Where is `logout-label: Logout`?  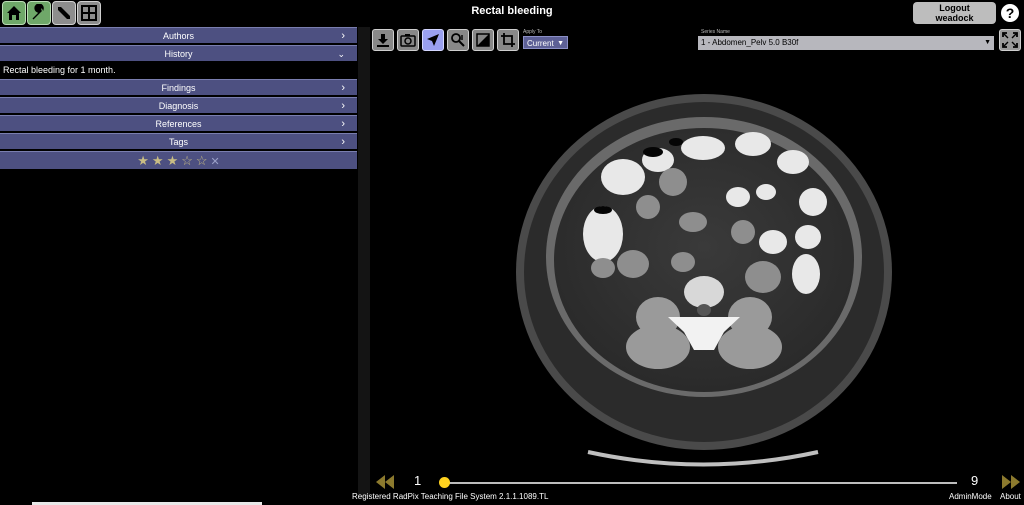 logout-label: Logout is located at coordinates (954, 8).